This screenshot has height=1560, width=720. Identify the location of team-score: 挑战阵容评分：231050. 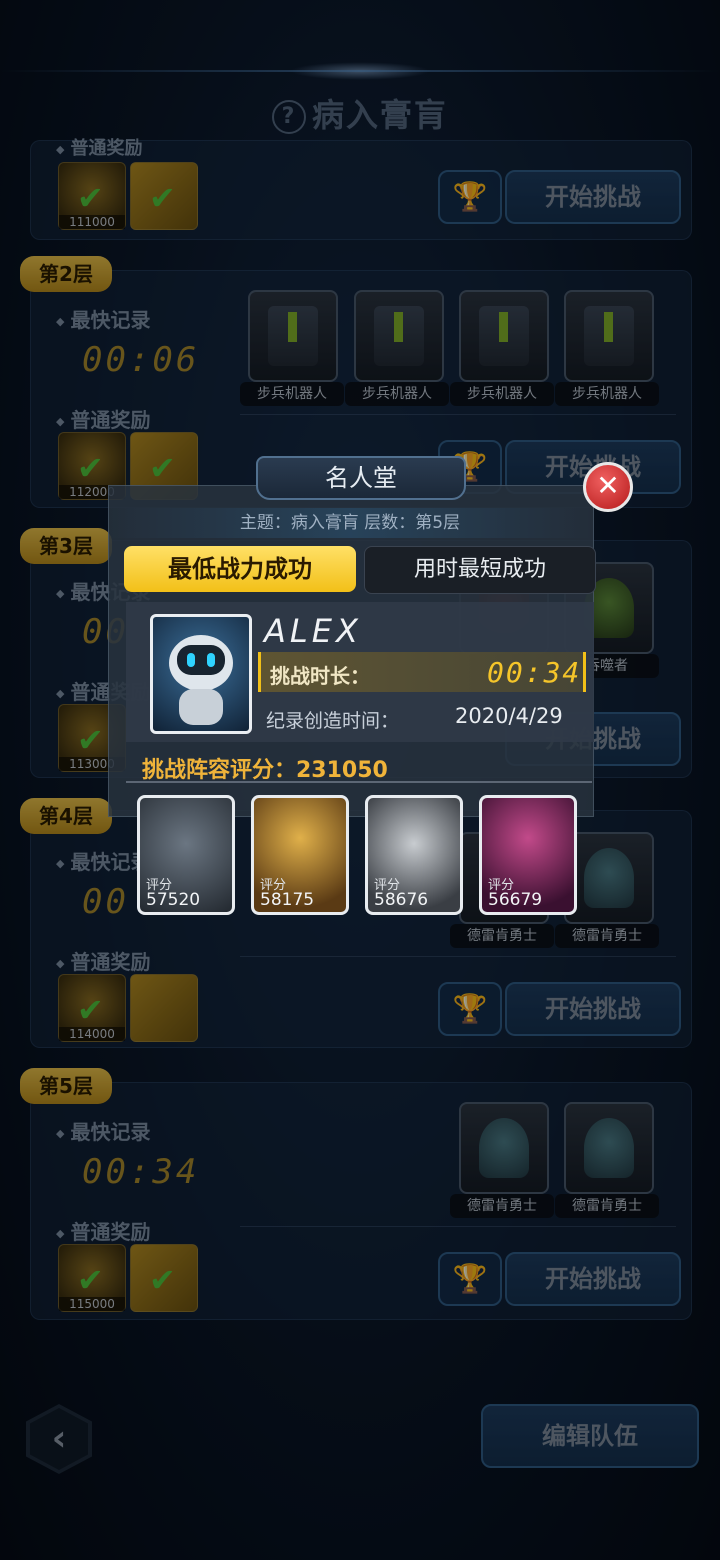
(265, 770).